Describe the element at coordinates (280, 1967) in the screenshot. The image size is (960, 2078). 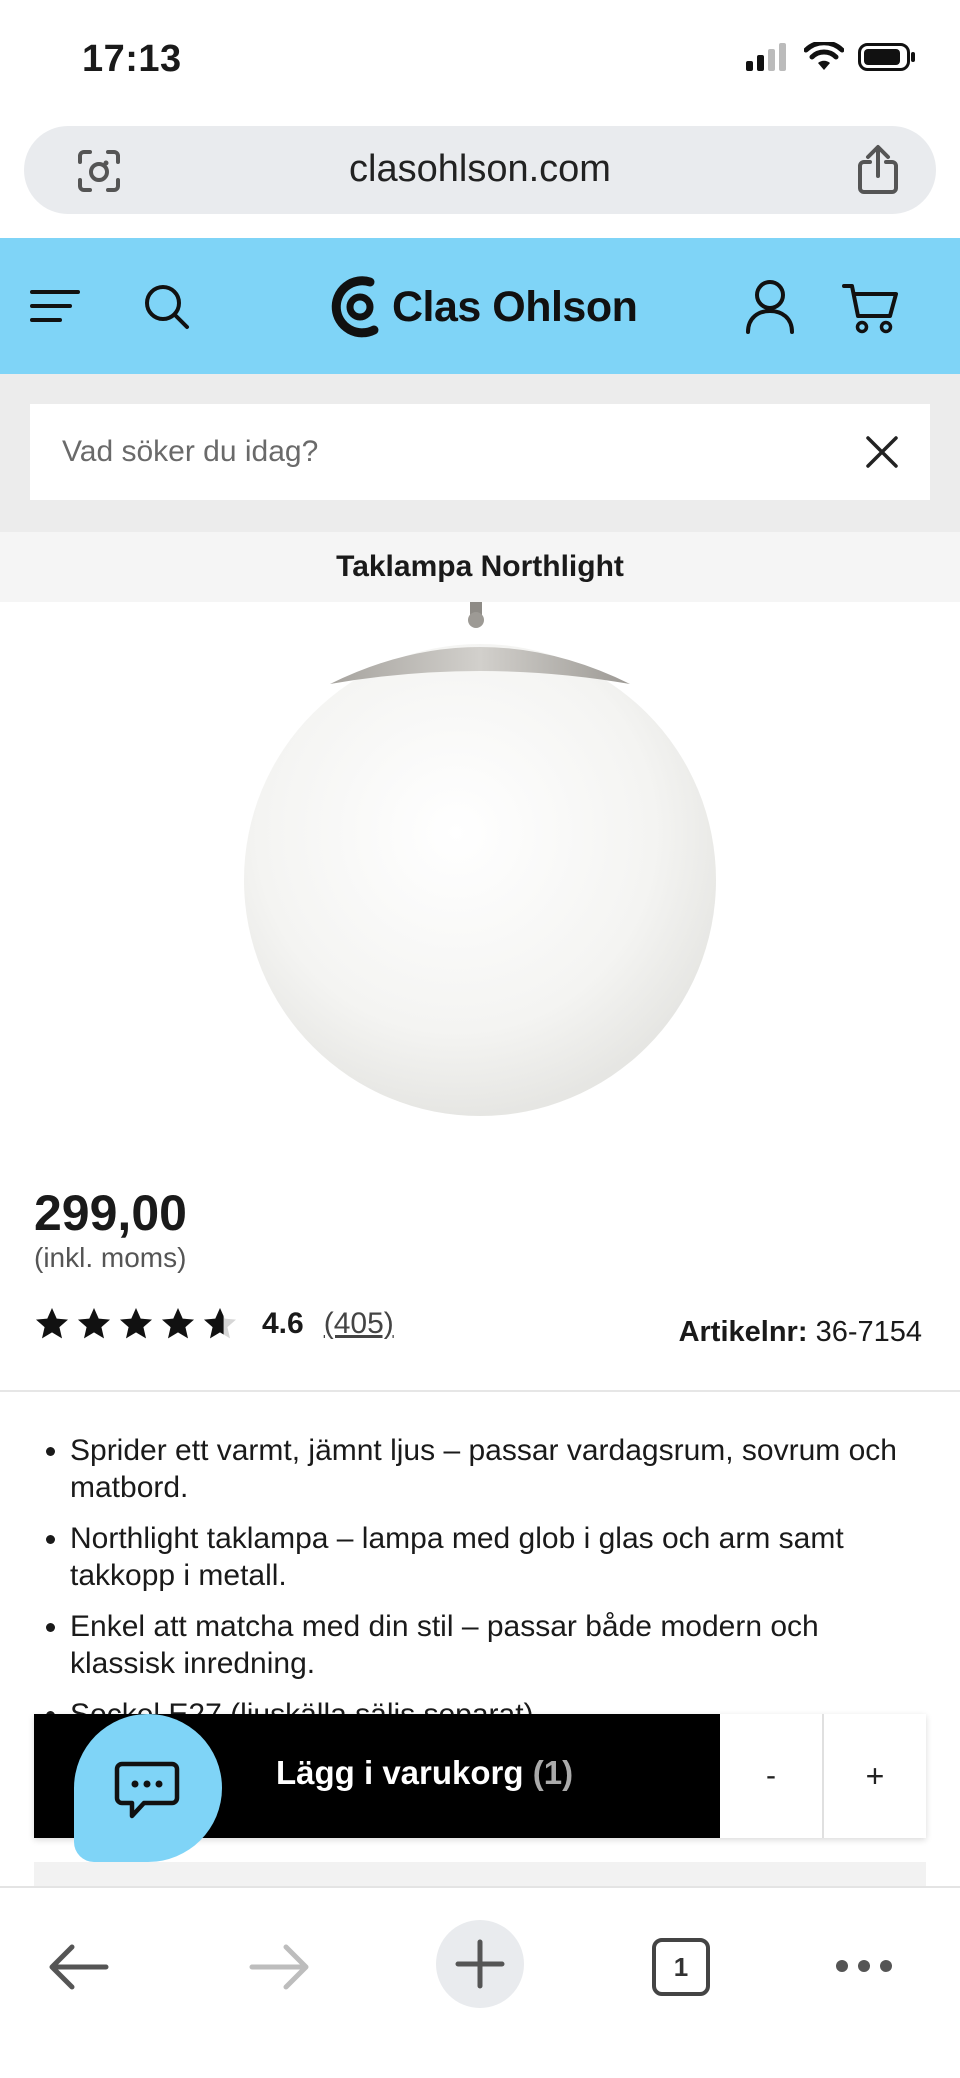
I see `forward-arrow-icon` at that location.